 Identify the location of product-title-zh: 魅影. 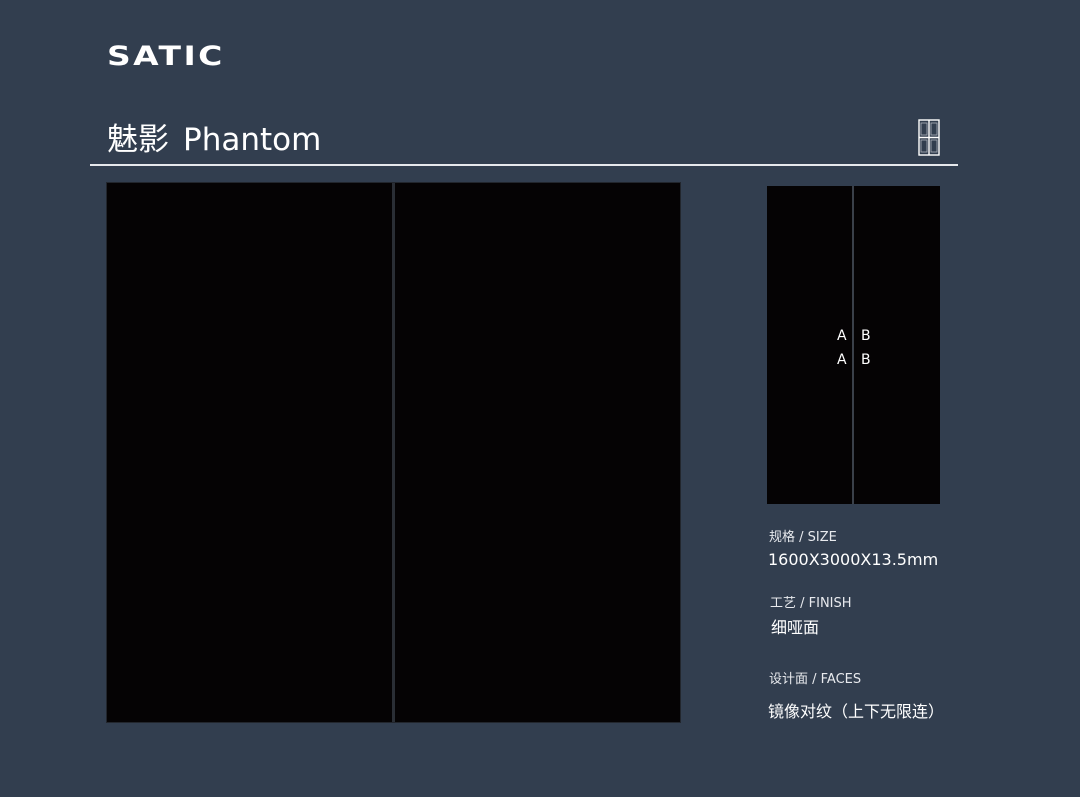
(138, 140).